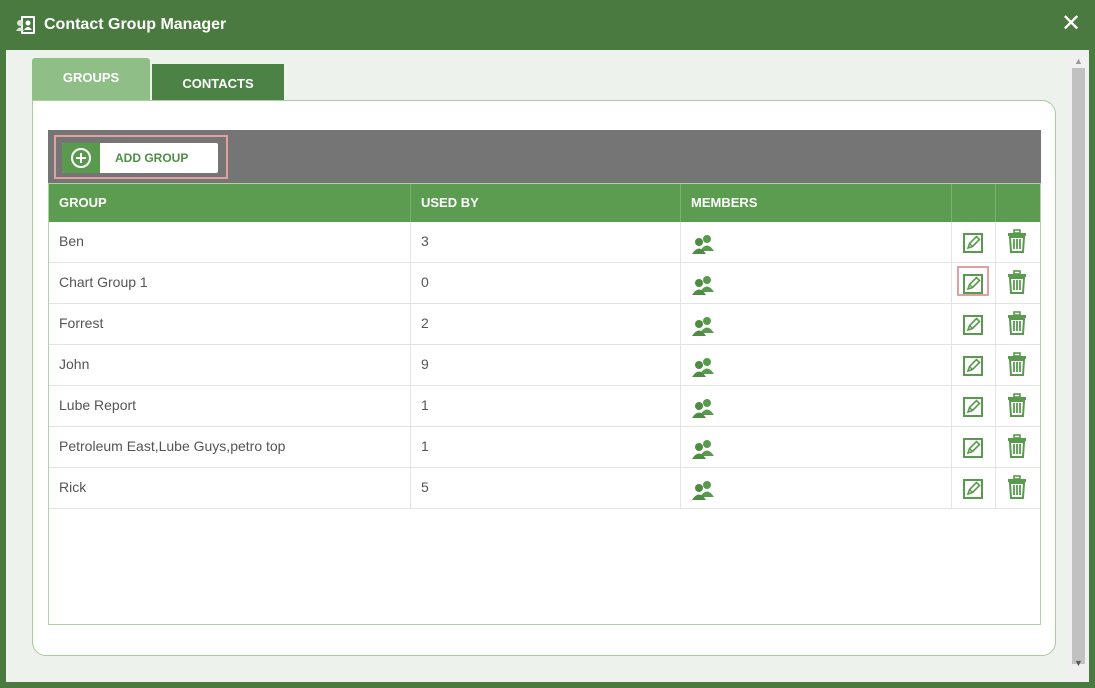 This screenshot has width=1095, height=688. What do you see at coordinates (1018, 203) in the screenshot?
I see `column-header-delete` at bounding box center [1018, 203].